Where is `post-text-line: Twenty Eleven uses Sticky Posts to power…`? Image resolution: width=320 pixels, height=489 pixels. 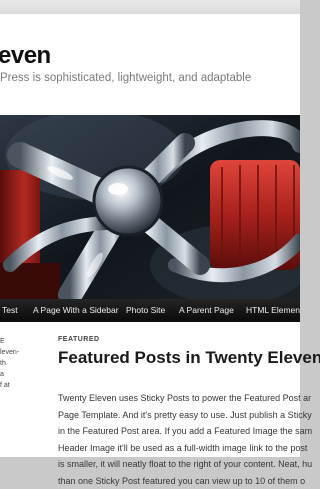
post-text-line: Twenty Eleven uses Sticky Posts to power… is located at coordinates (185, 398).